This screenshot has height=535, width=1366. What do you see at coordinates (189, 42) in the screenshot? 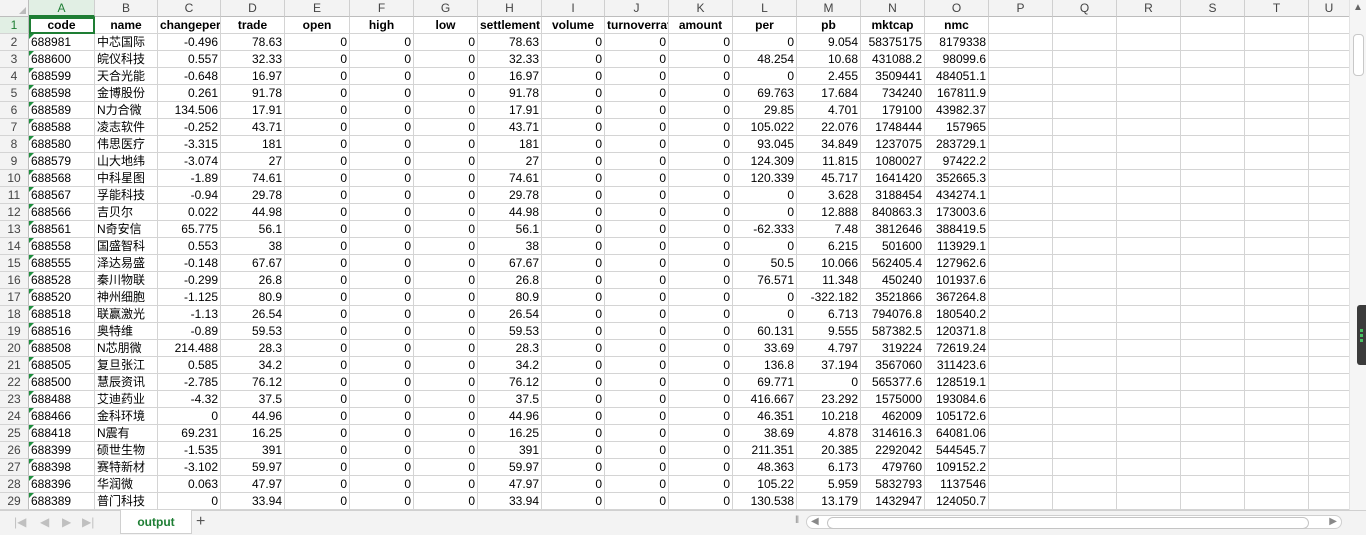
I see `table-cell: -0.496` at bounding box center [189, 42].